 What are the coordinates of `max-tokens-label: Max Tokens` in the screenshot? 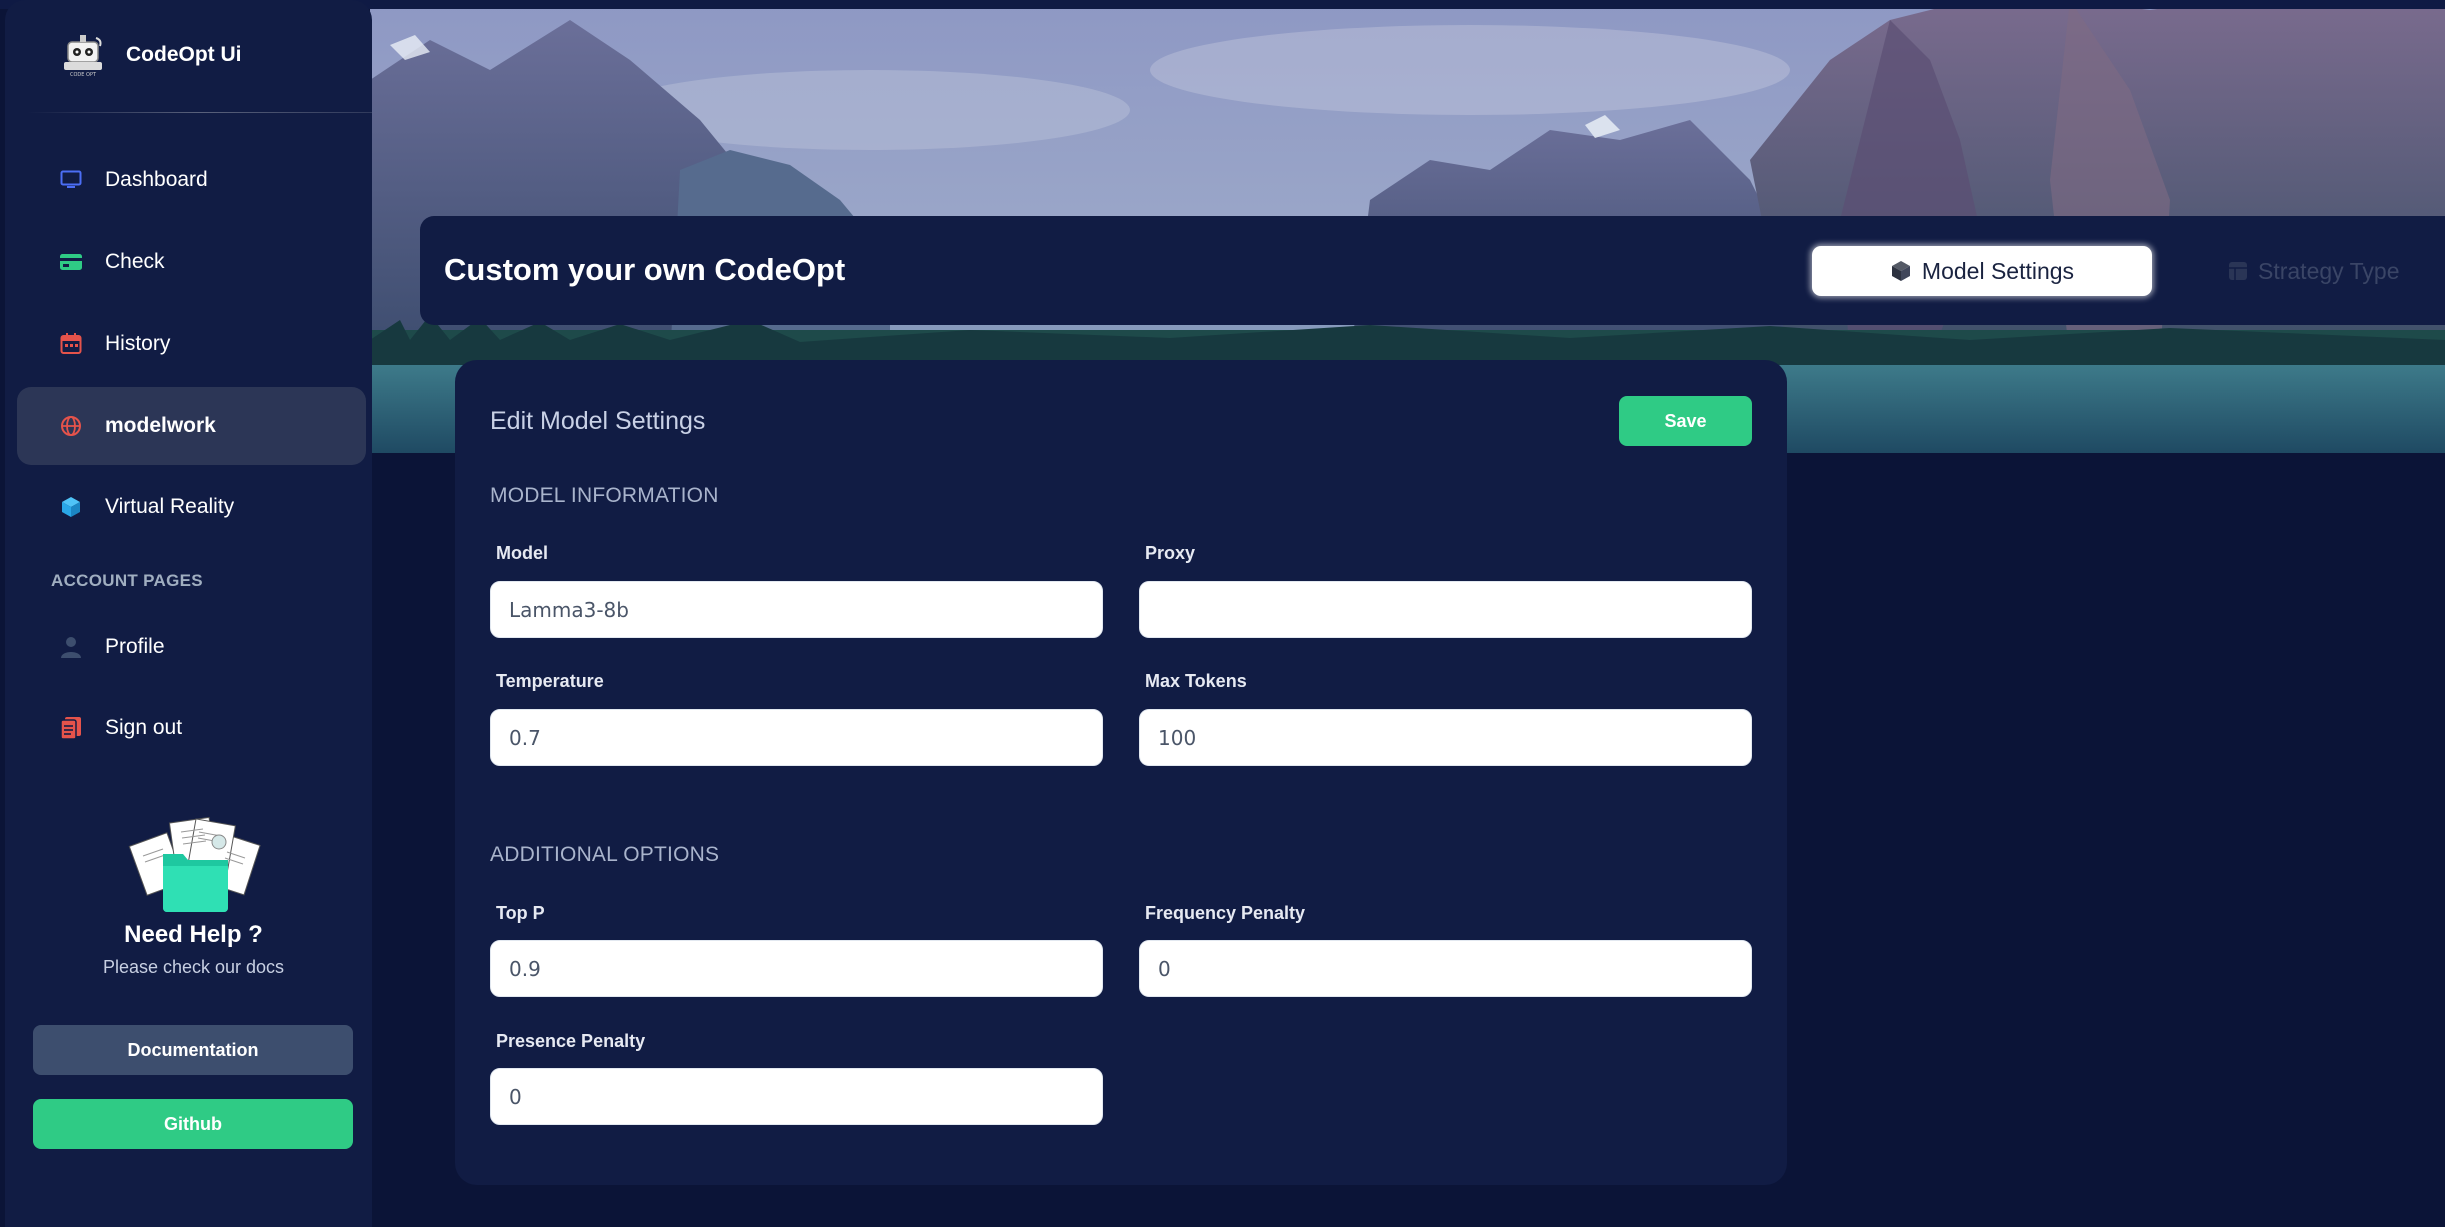 It's located at (1196, 681).